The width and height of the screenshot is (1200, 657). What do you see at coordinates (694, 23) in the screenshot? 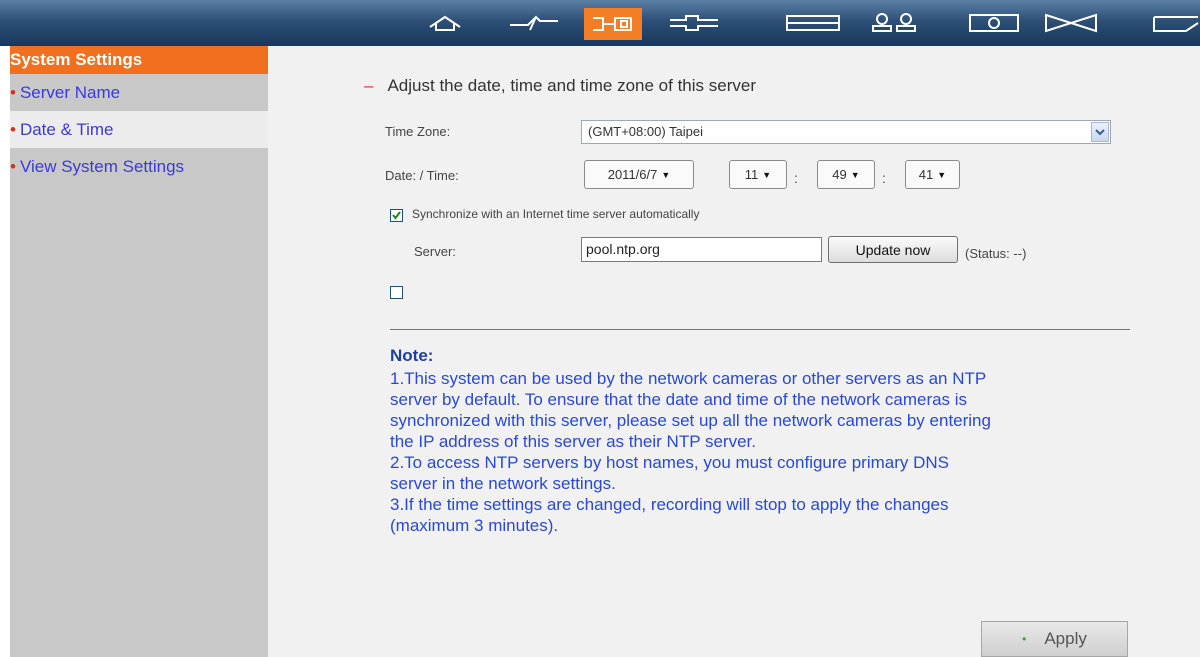
I see `network-icon` at bounding box center [694, 23].